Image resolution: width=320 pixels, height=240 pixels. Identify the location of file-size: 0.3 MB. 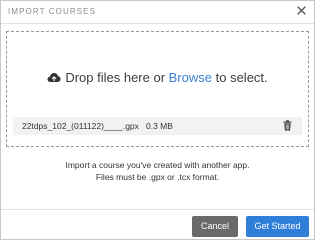
(159, 126).